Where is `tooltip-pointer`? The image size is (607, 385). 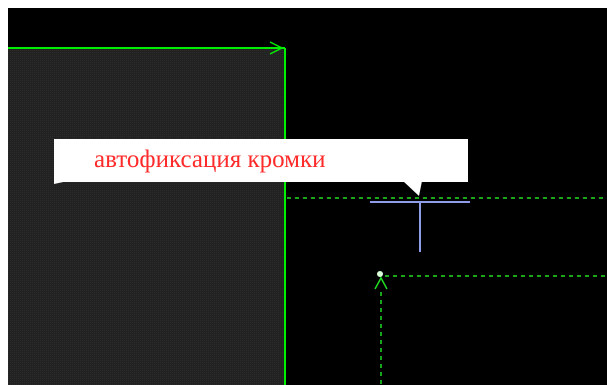 tooltip-pointer is located at coordinates (412, 188).